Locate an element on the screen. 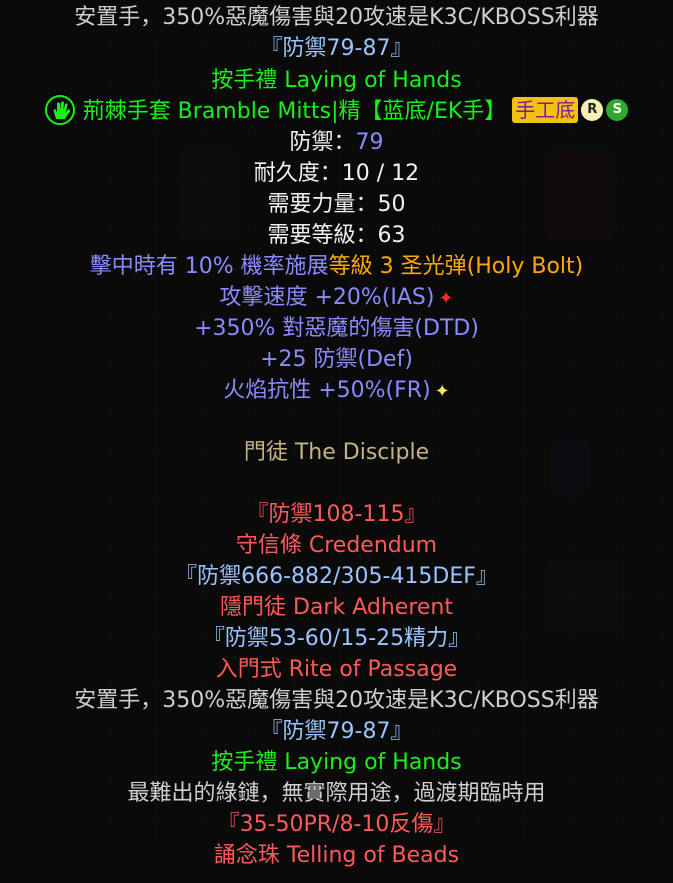 This screenshot has height=883, width=673. green-hand-icon is located at coordinates (59, 110).